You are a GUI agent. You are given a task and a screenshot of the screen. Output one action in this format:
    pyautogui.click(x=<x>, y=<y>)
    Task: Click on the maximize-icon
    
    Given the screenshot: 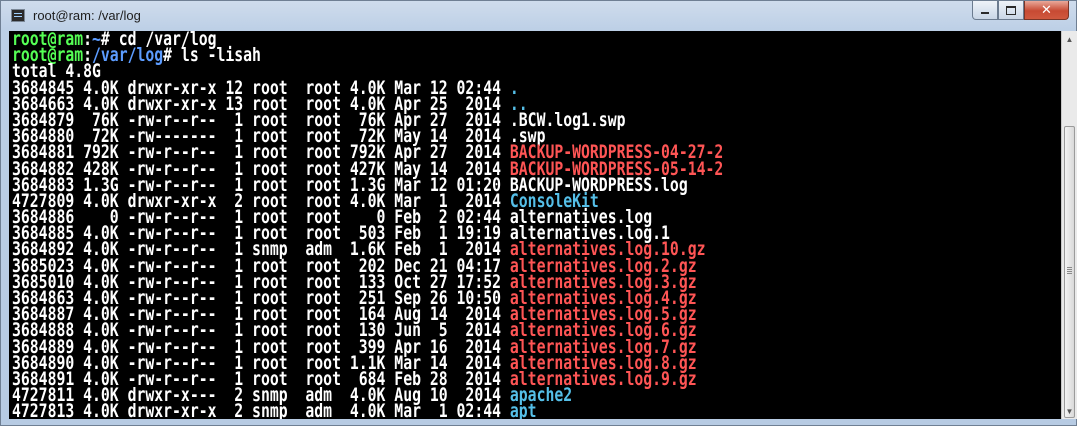 What is the action you would take?
    pyautogui.click(x=1011, y=10)
    